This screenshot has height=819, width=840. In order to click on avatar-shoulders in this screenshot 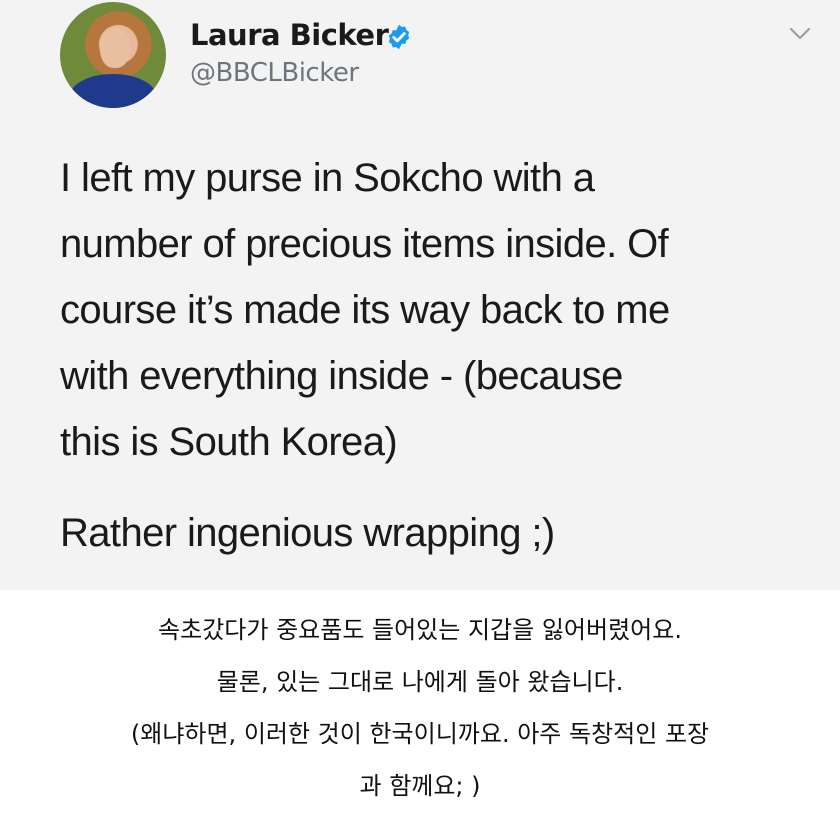, I will do `click(113, 91)`.